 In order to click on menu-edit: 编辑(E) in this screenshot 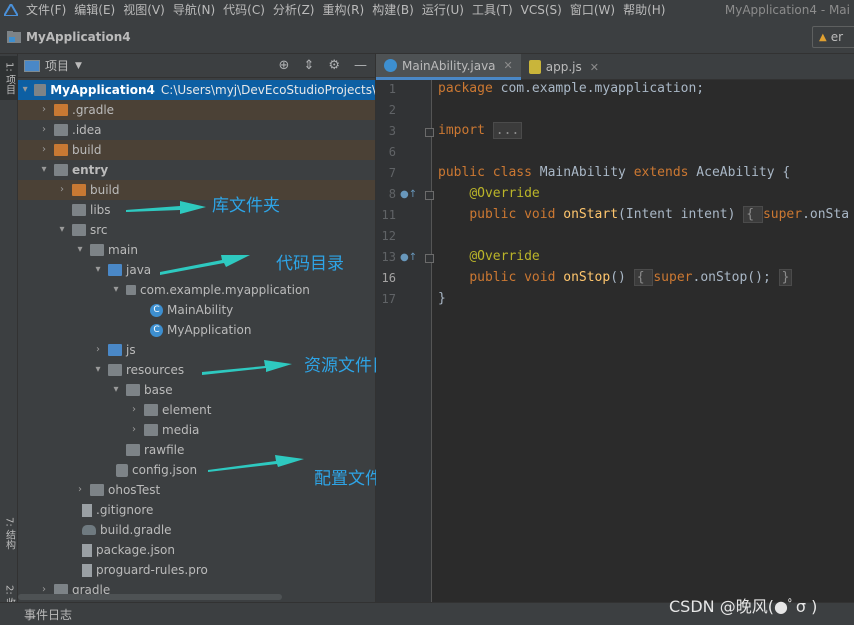, I will do `click(94, 10)`.